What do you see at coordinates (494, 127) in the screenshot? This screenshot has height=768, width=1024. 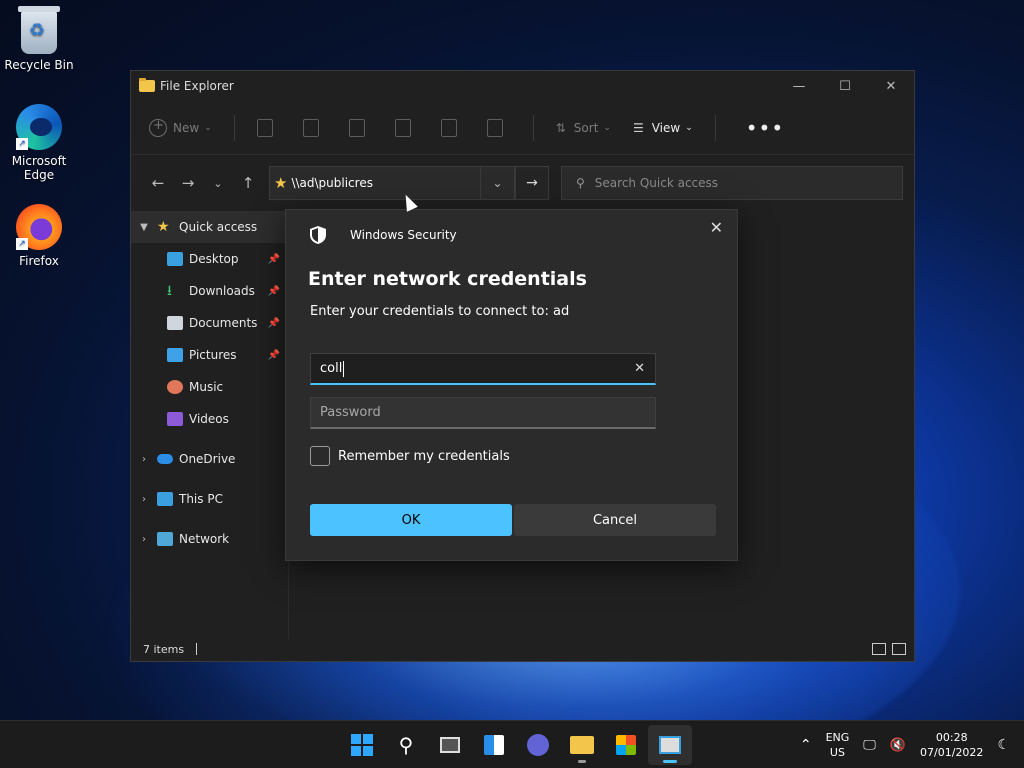 I see `delete-icon` at bounding box center [494, 127].